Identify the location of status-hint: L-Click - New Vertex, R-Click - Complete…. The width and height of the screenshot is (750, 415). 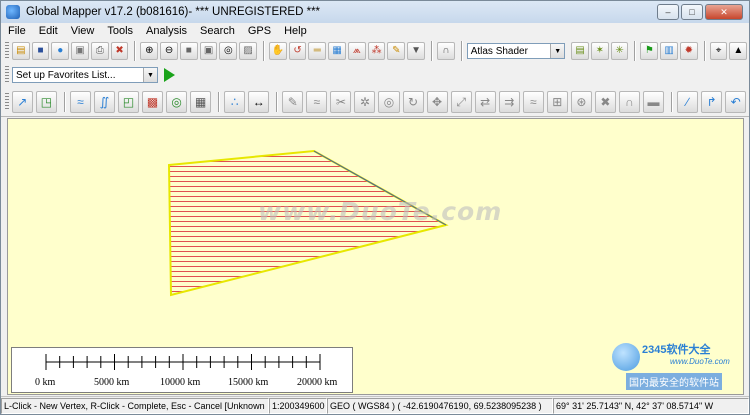
(135, 405).